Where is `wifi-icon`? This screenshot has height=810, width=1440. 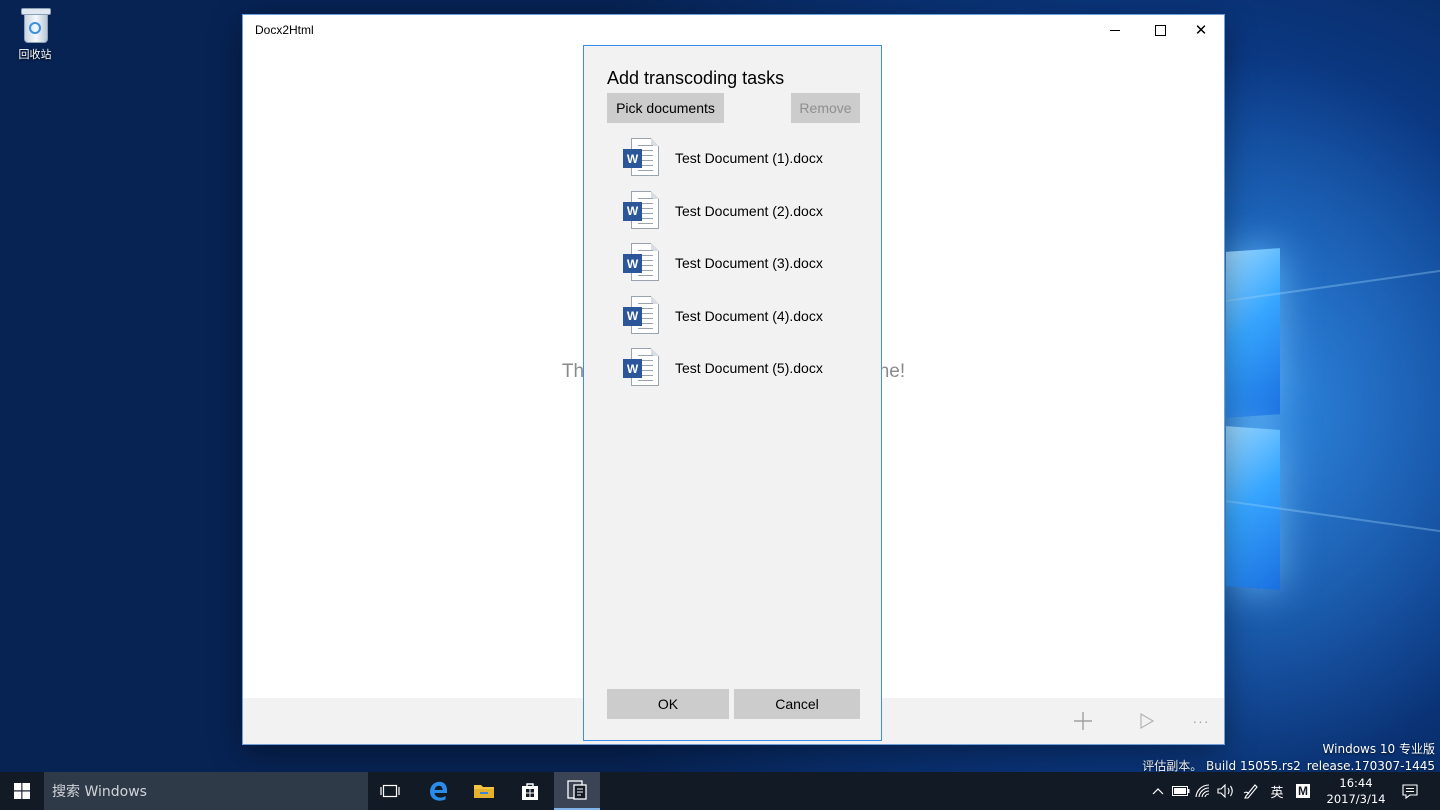
wifi-icon is located at coordinates (1202, 791).